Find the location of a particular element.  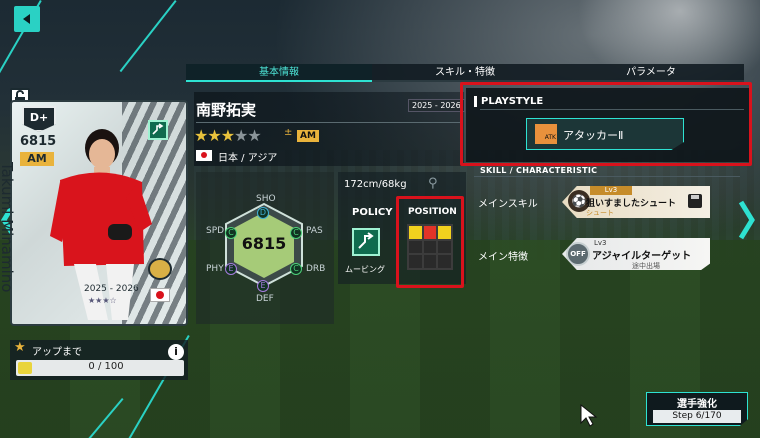

stat-phy: PHY is located at coordinates (215, 269).